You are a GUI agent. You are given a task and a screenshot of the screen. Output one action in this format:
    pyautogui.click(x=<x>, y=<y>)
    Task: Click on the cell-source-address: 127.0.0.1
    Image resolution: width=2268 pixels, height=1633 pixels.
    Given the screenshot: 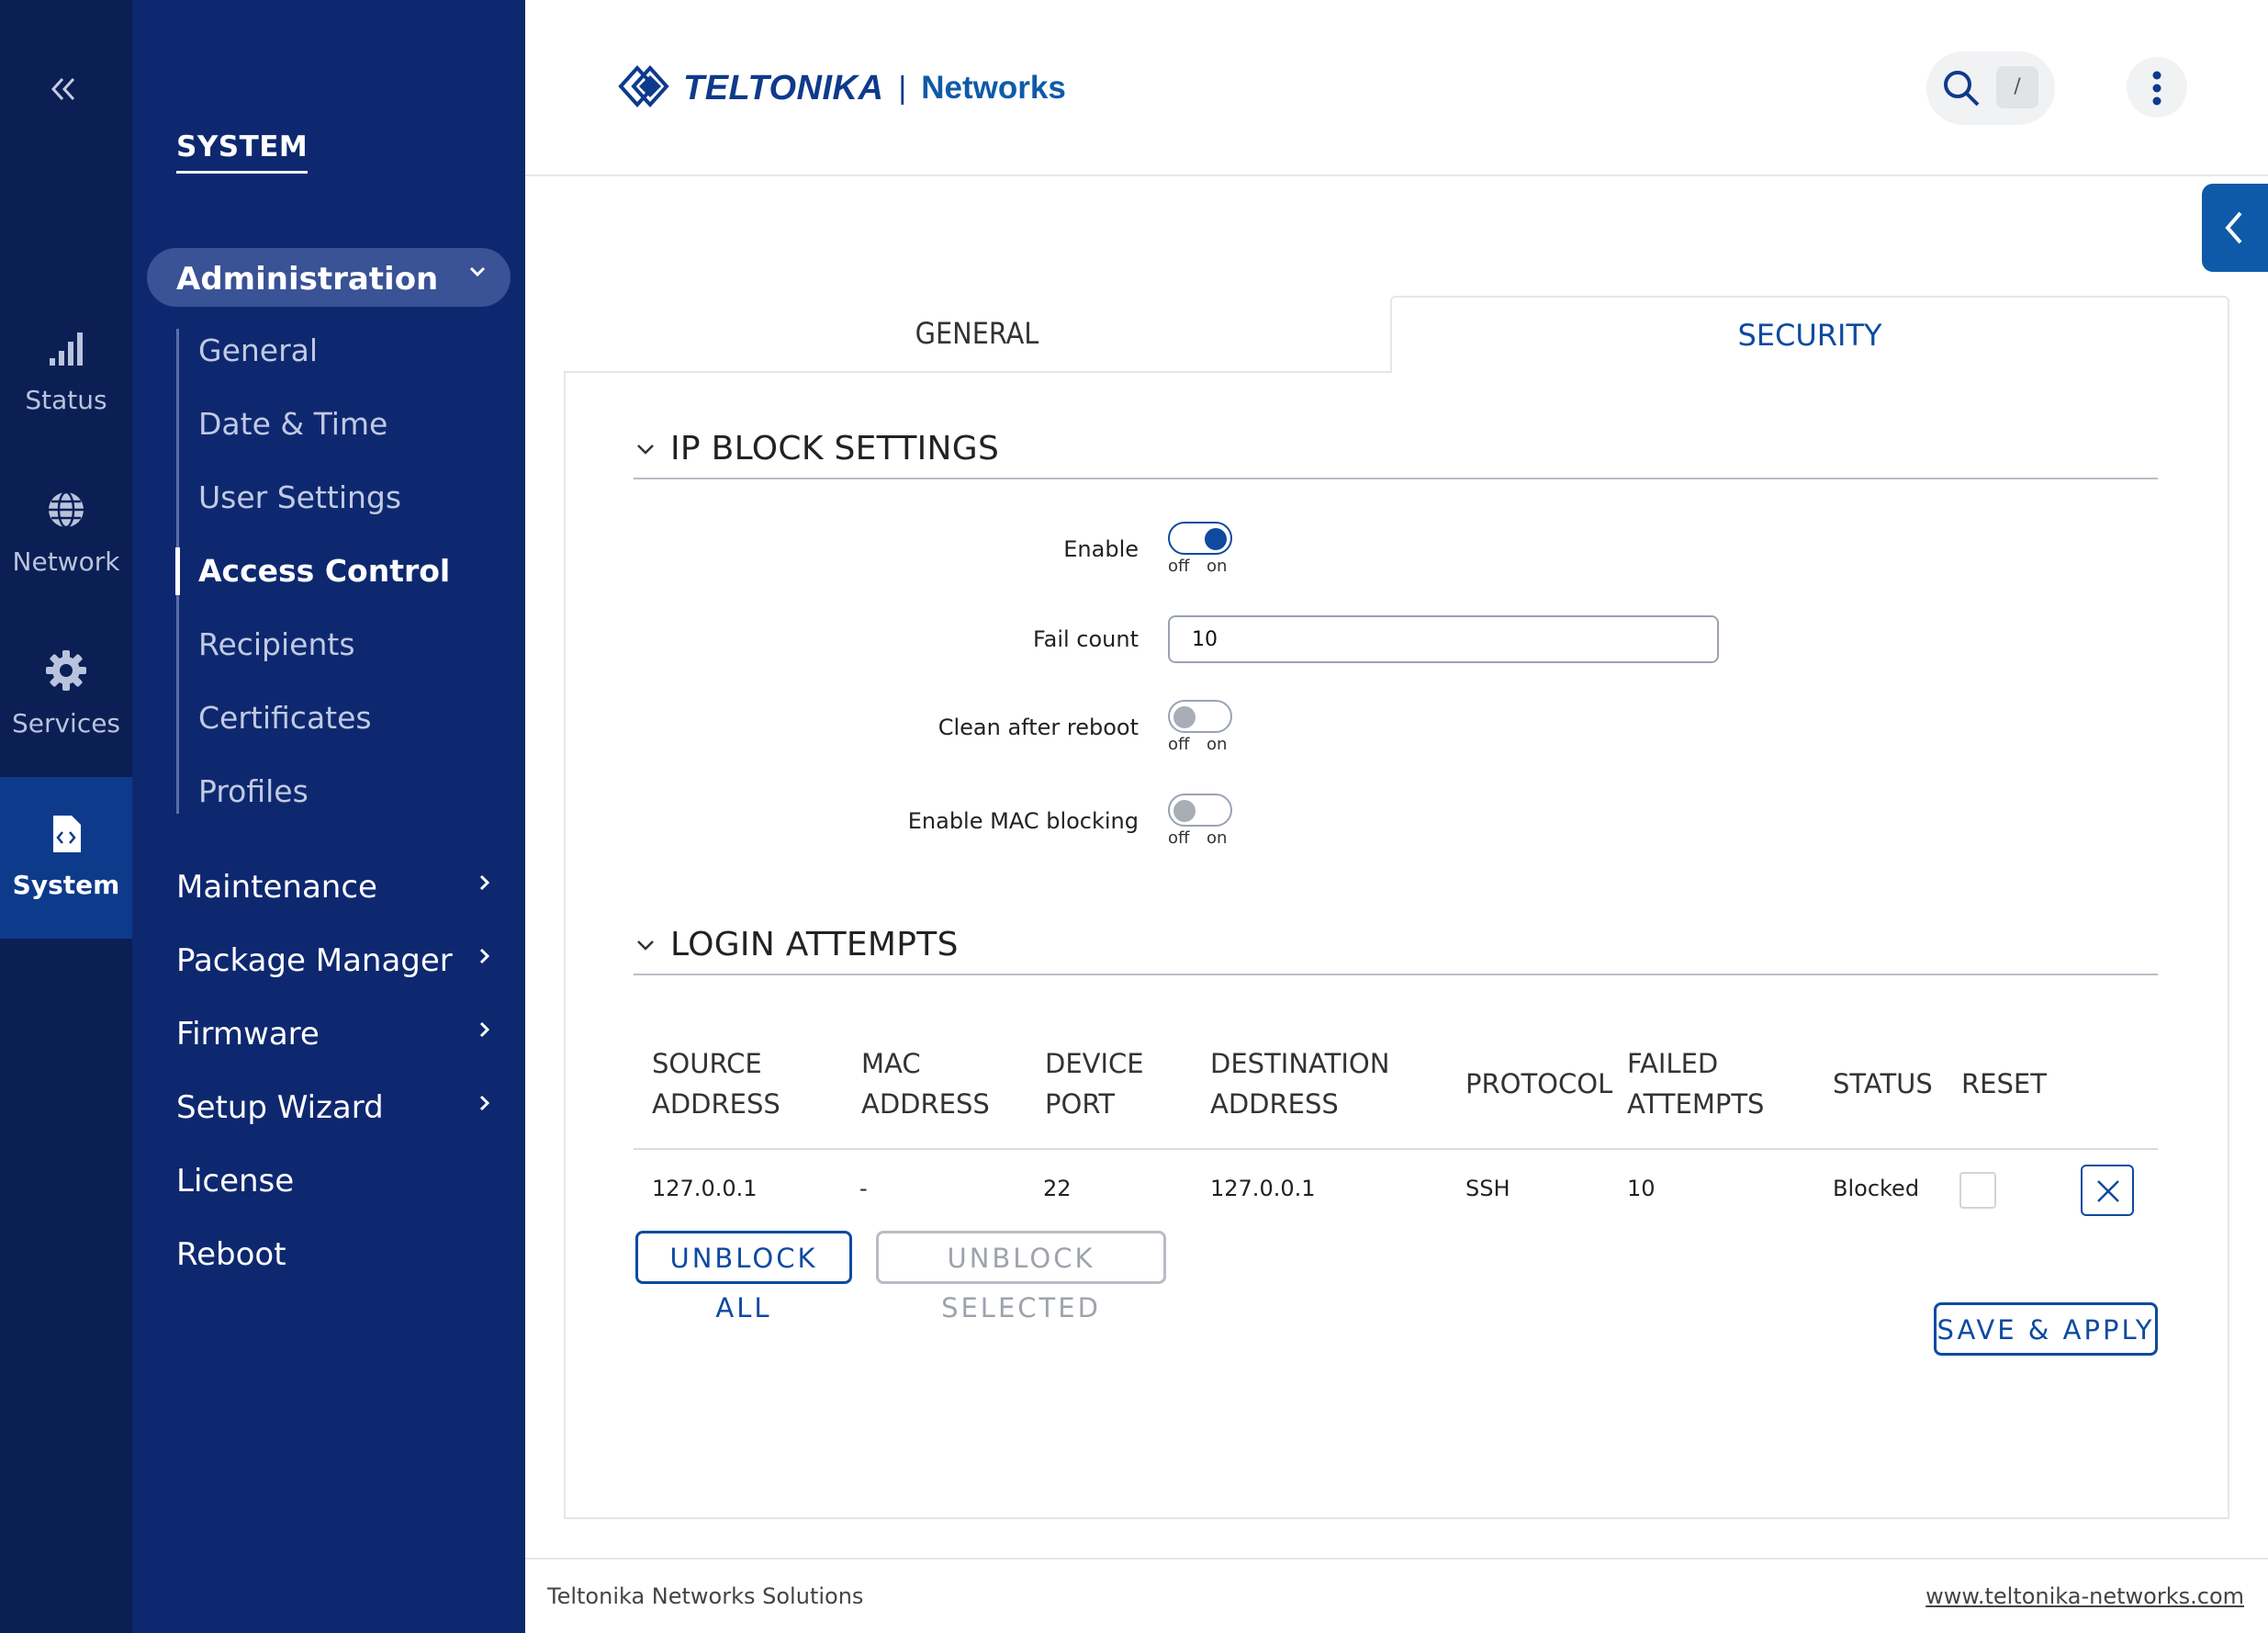 What is the action you would take?
    pyautogui.click(x=705, y=1188)
    